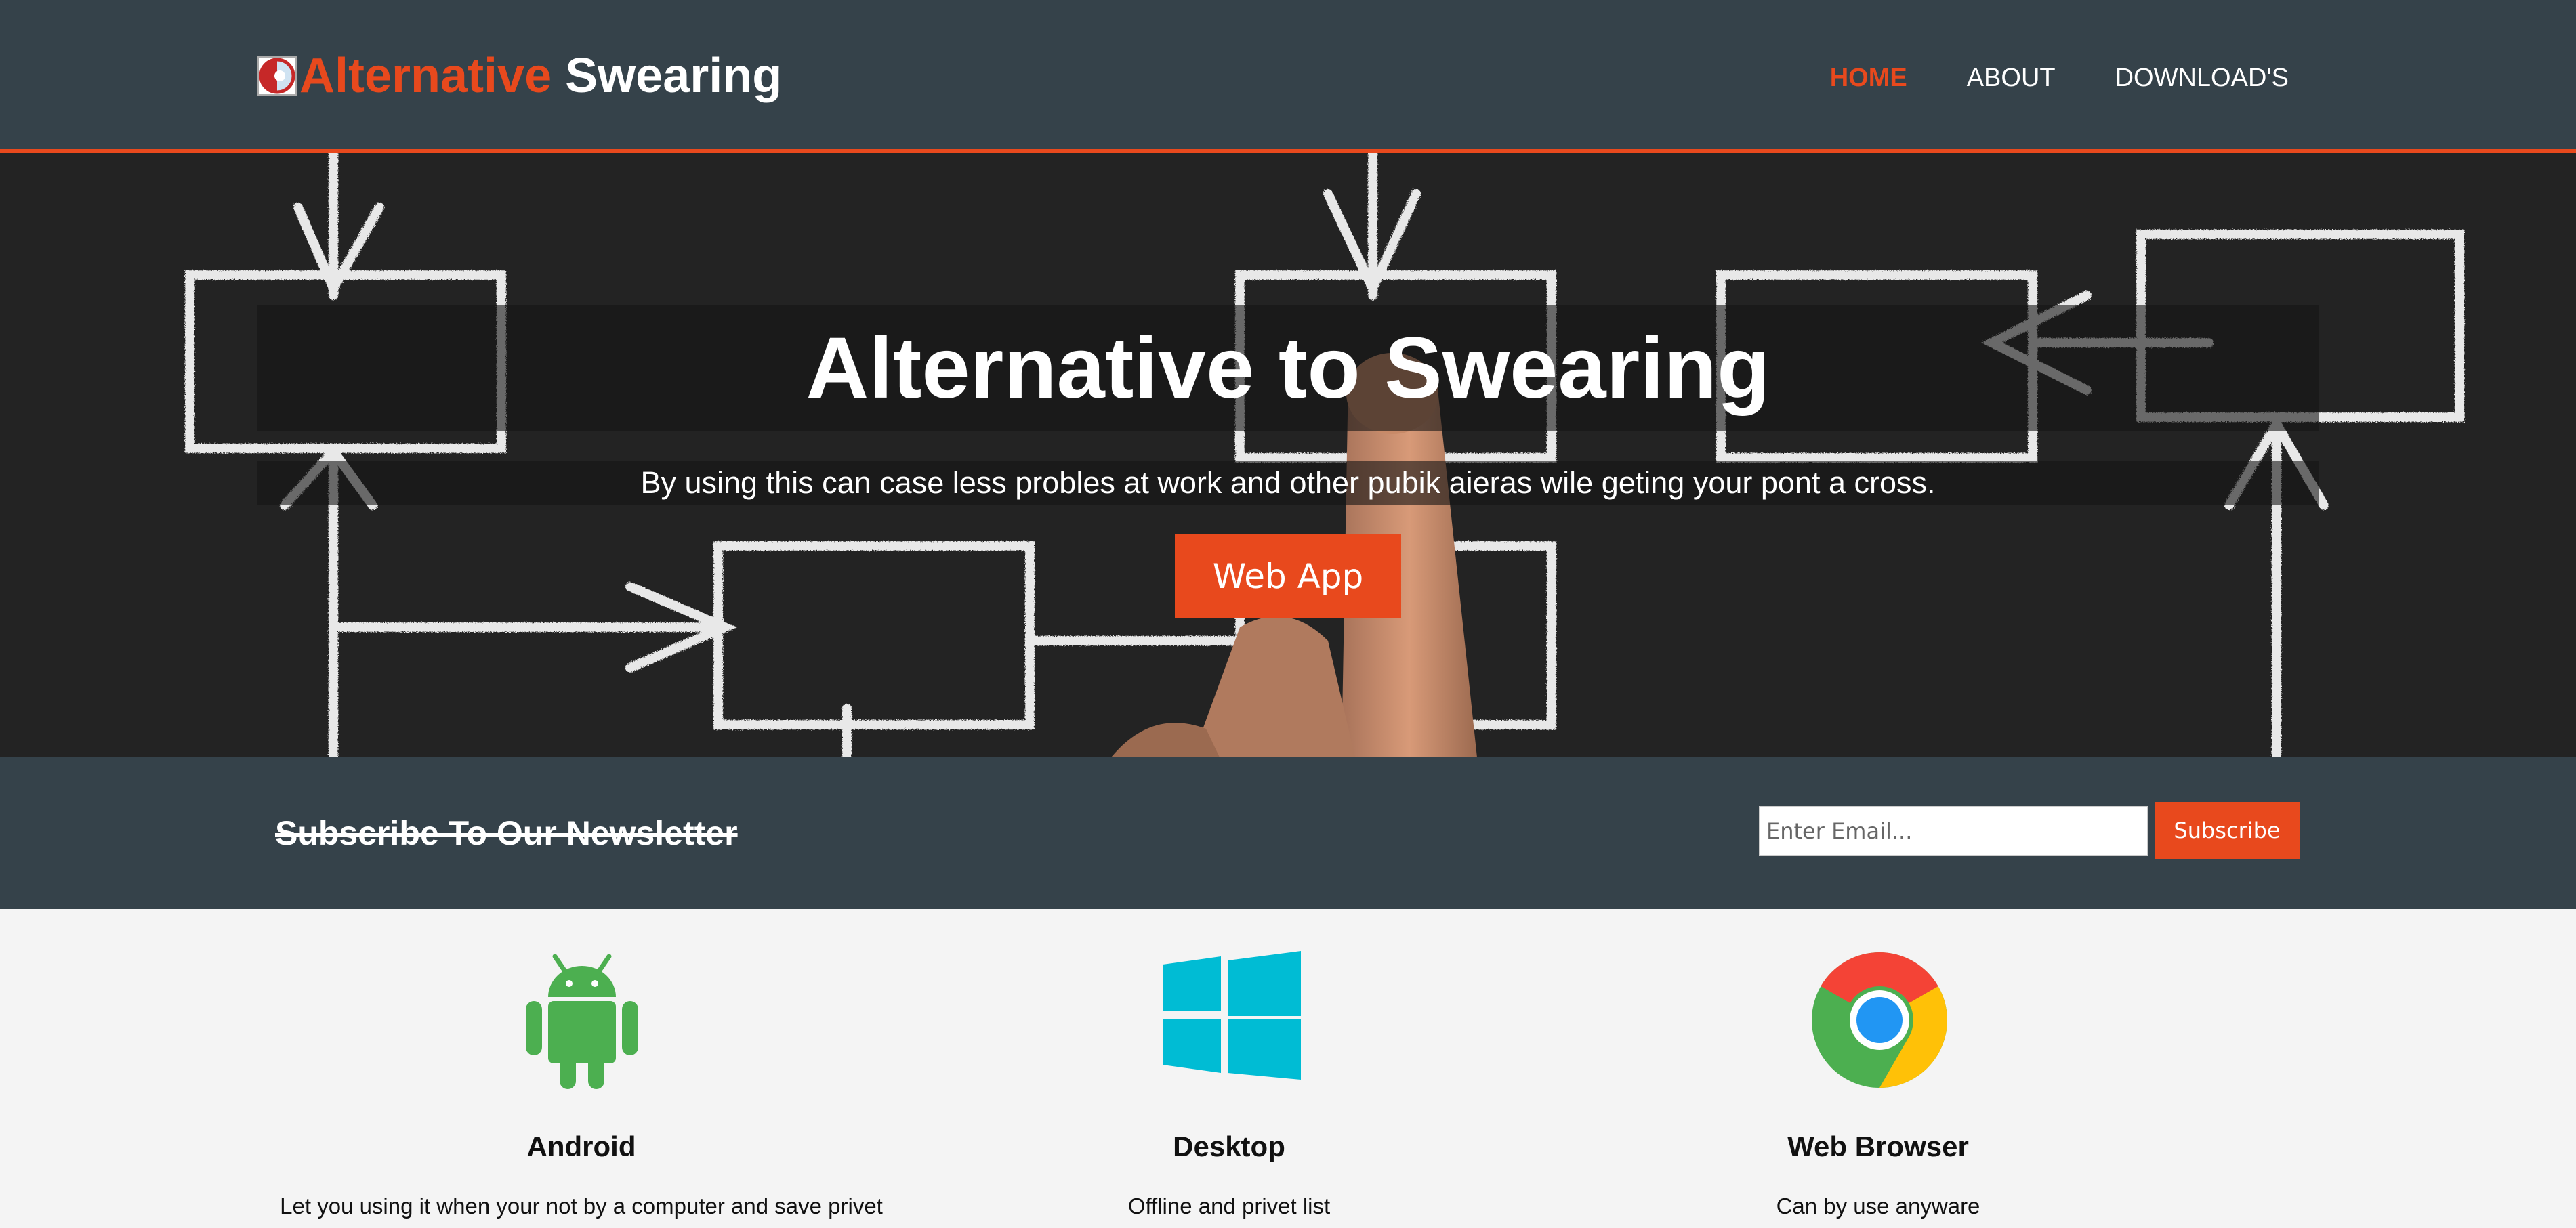 The image size is (2576, 1228). I want to click on nav-home: HOME, so click(1868, 78).